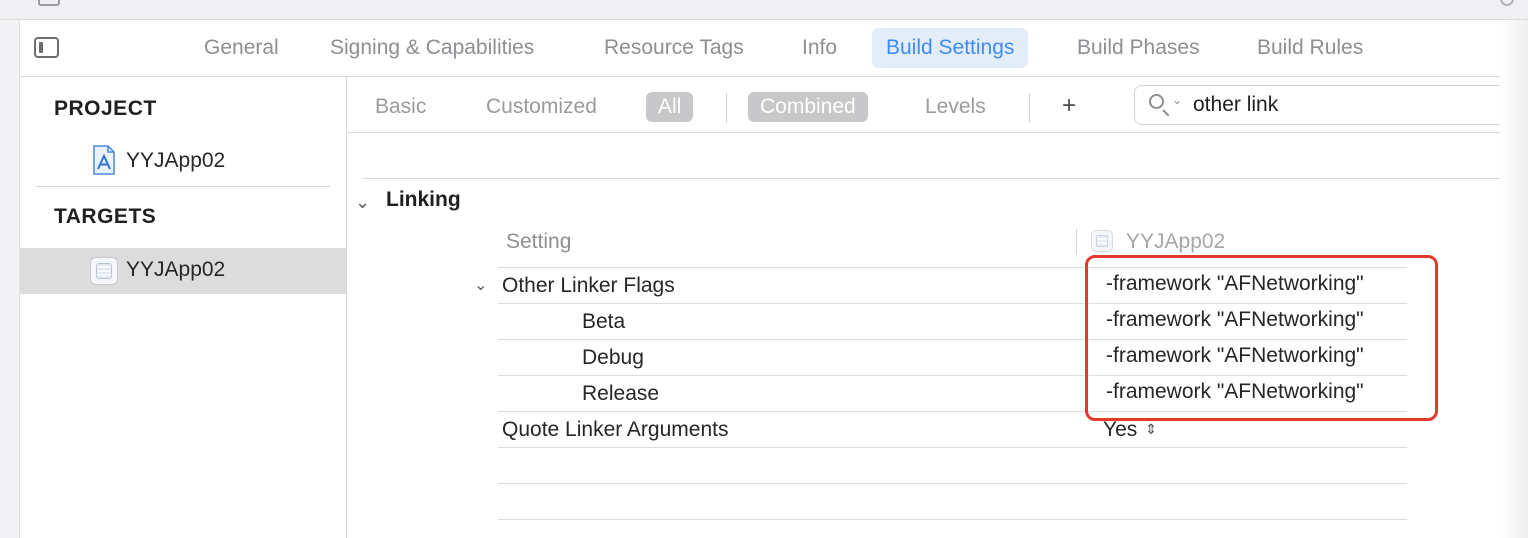 This screenshot has width=1528, height=538. I want to click on filter-basic: Basic, so click(400, 107).